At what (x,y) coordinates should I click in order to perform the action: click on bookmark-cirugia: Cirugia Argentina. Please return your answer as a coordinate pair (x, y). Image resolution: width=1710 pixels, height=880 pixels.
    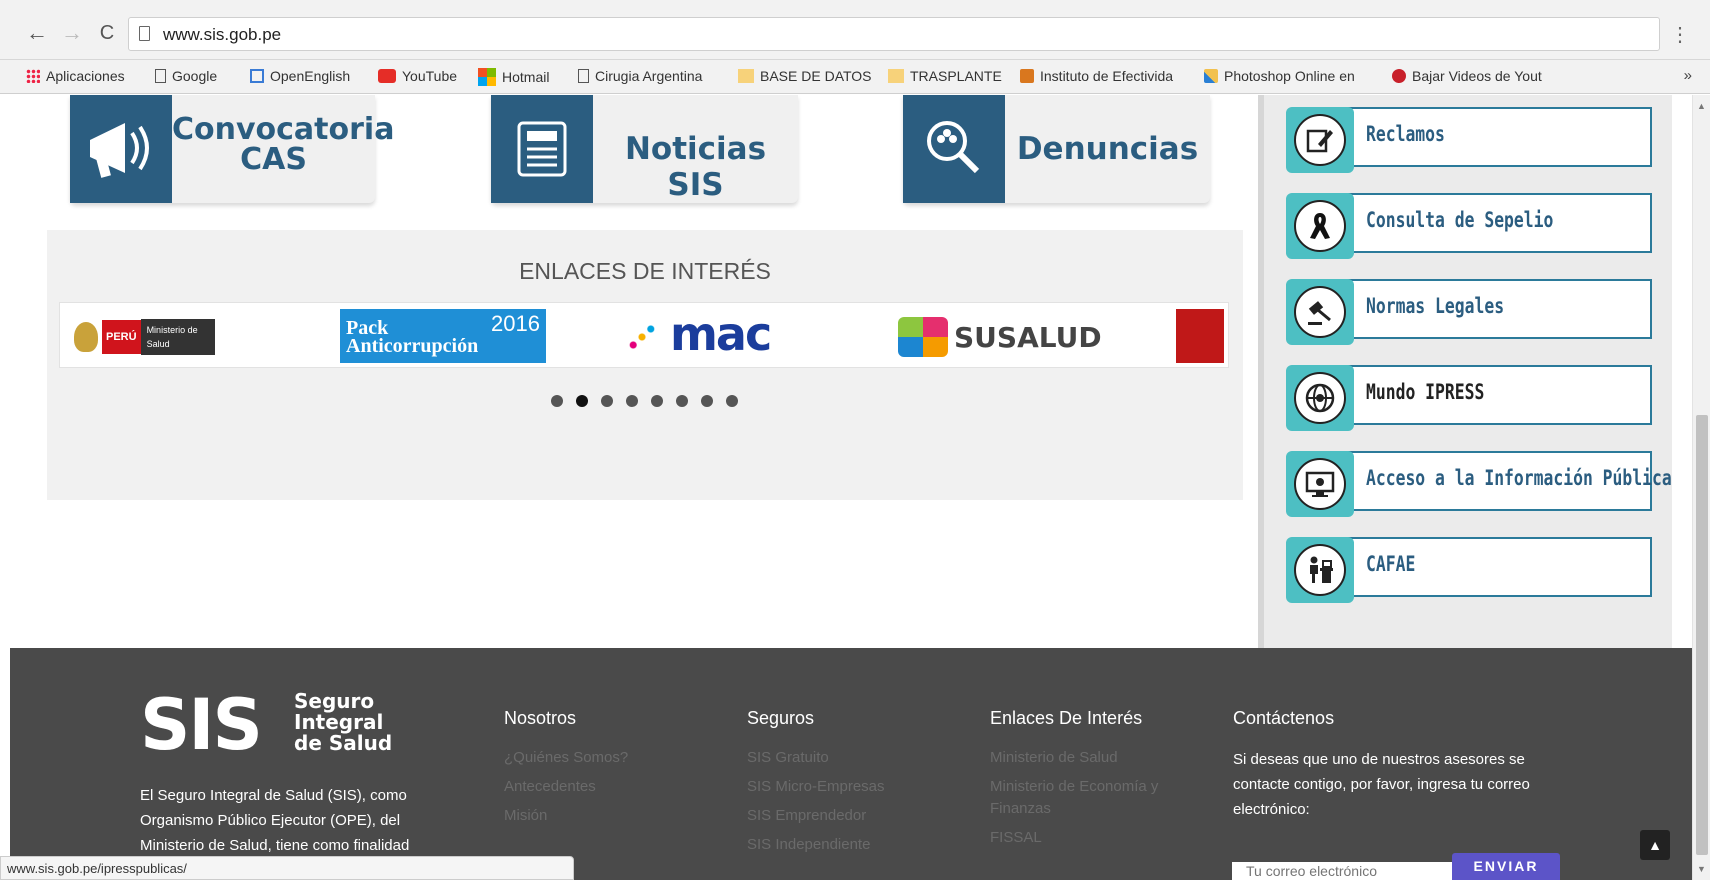
    Looking at the image, I should click on (640, 76).